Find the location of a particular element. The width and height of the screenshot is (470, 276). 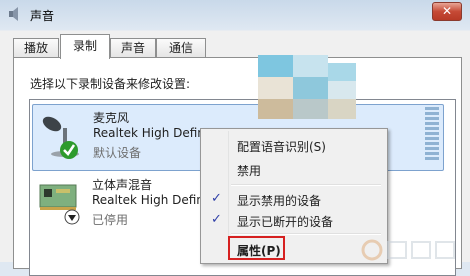

microphone-icon is located at coordinates (60, 137).